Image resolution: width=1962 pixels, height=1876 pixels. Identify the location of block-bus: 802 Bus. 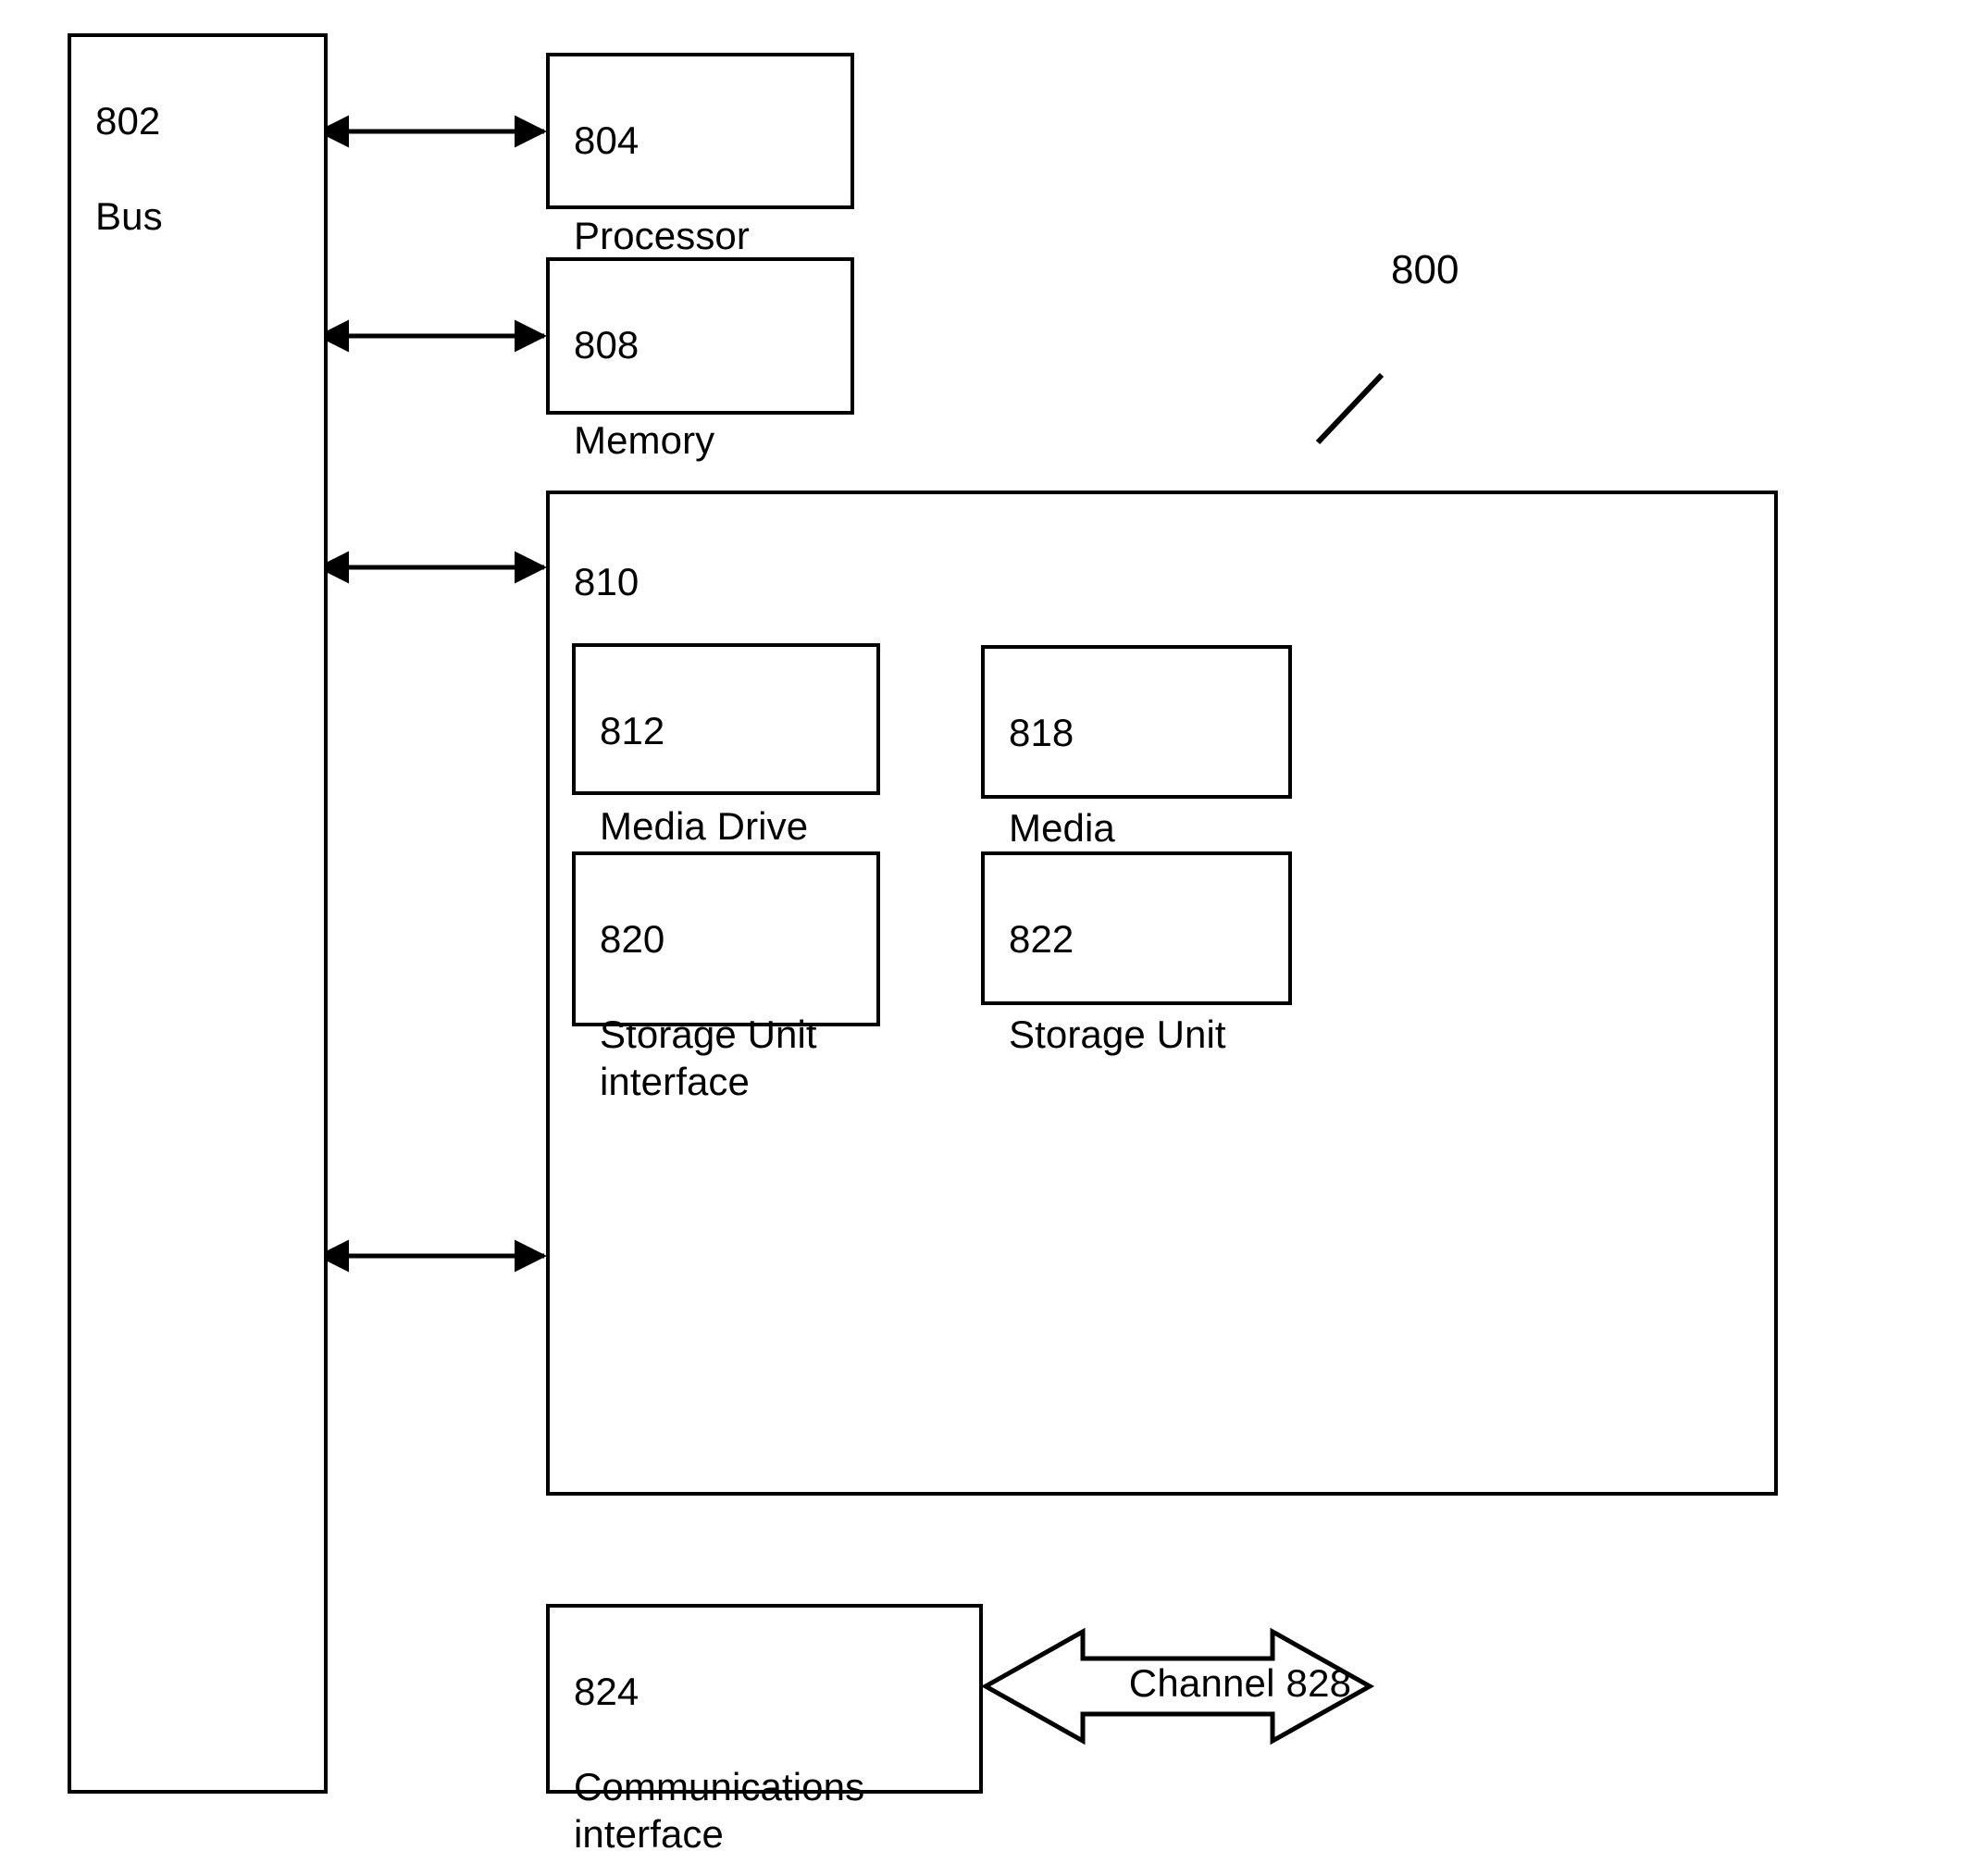
(198, 913).